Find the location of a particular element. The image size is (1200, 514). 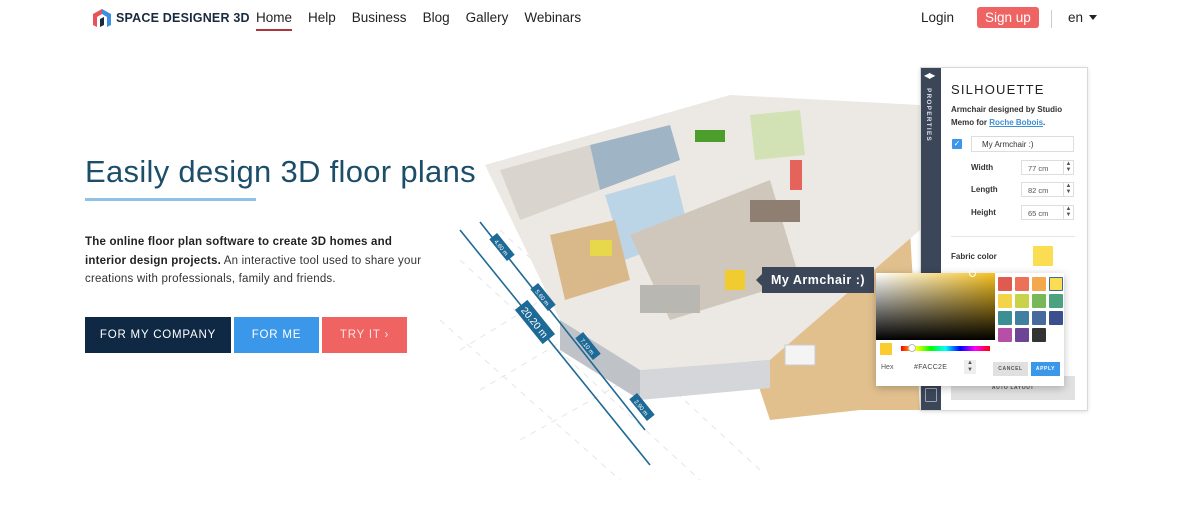

item-name-input: My Armchair :) is located at coordinates (1022, 144).